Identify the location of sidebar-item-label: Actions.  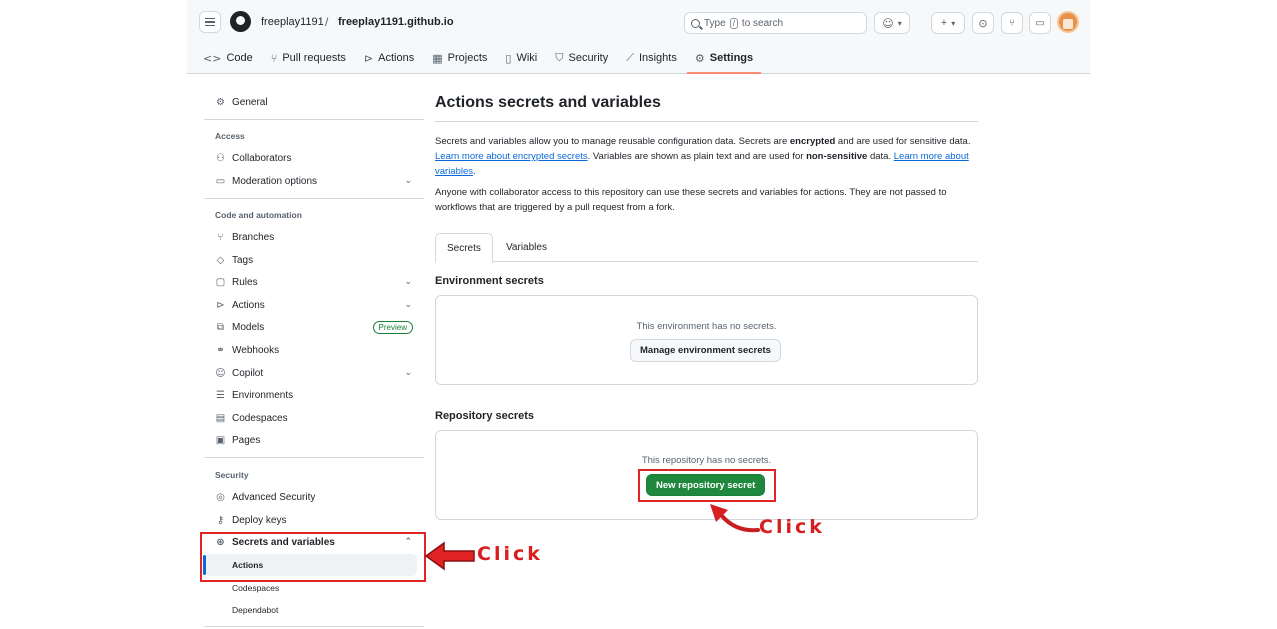
(248, 305).